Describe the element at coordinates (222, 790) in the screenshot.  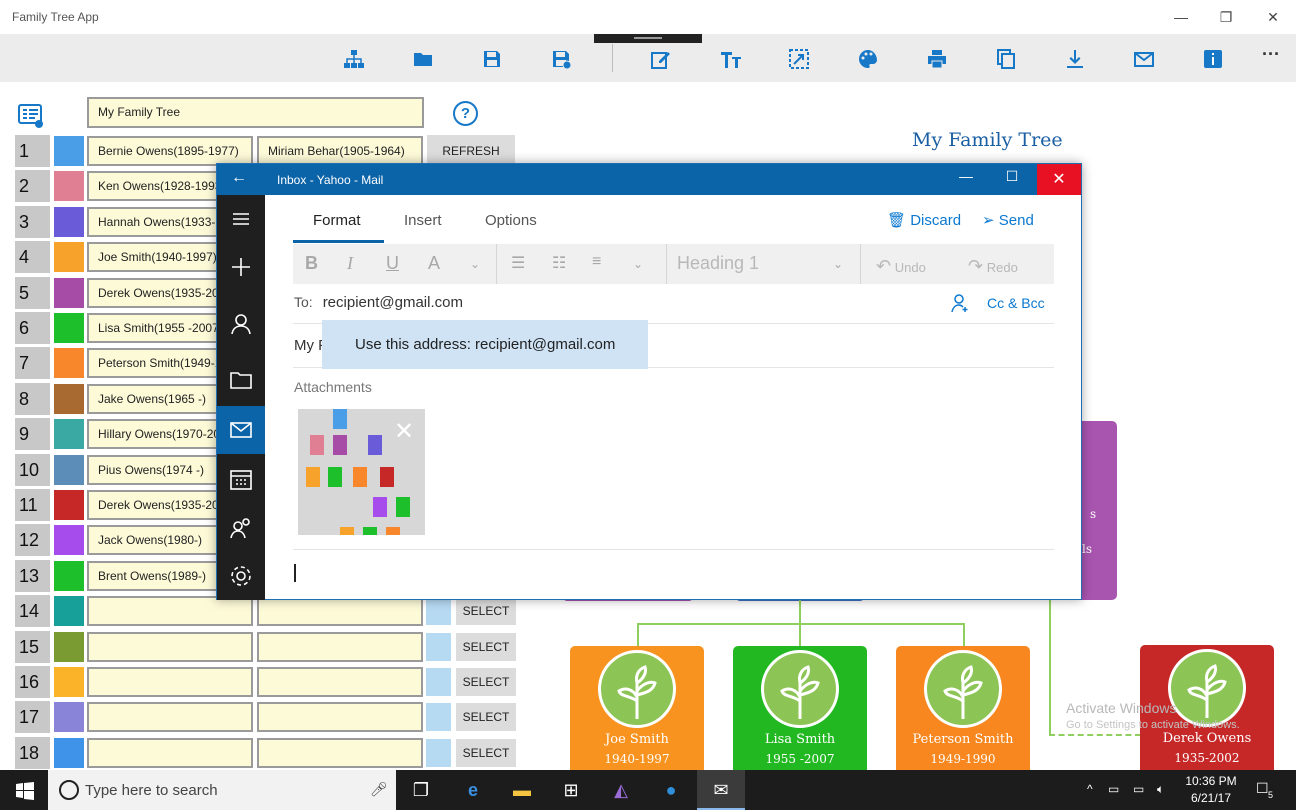
I see `taskbar-search: Type here to search 🎤︎` at that location.